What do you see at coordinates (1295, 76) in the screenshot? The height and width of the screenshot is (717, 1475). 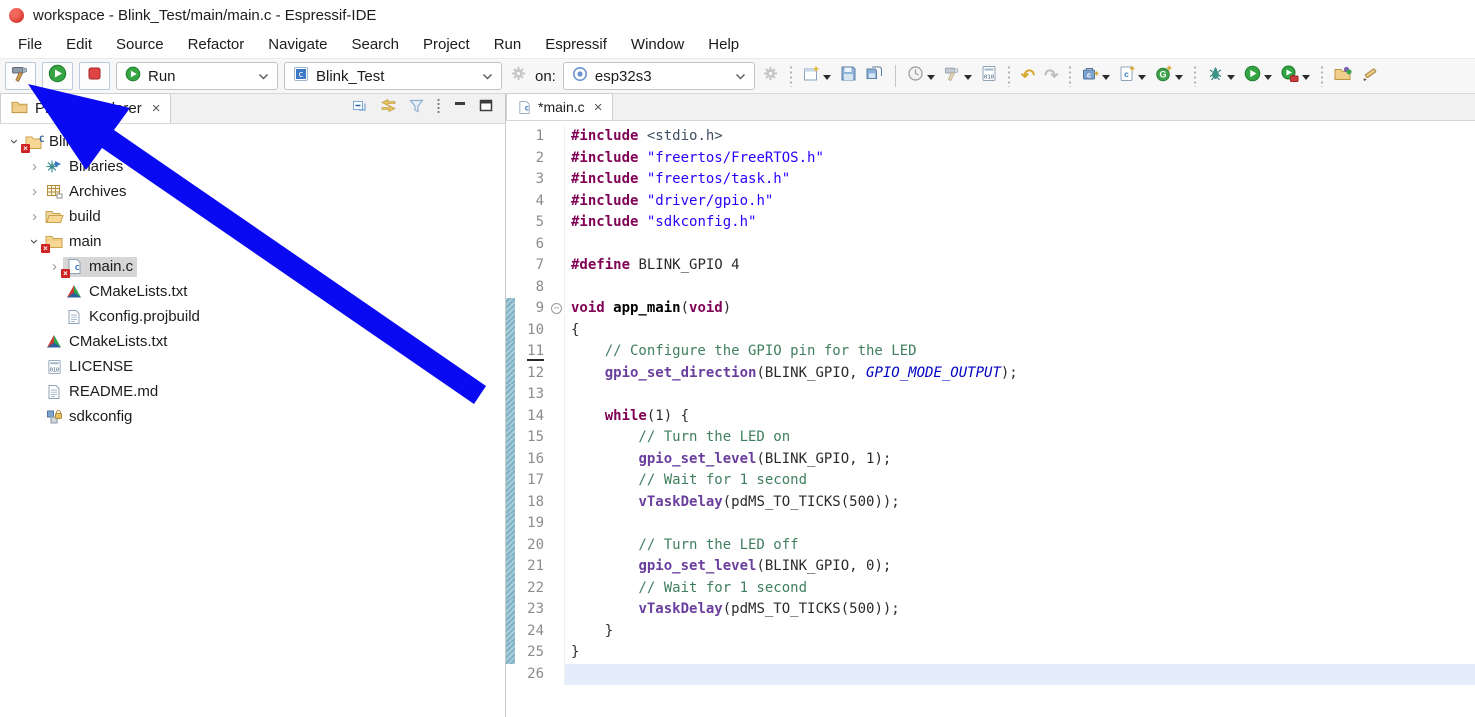 I see `profile-button` at bounding box center [1295, 76].